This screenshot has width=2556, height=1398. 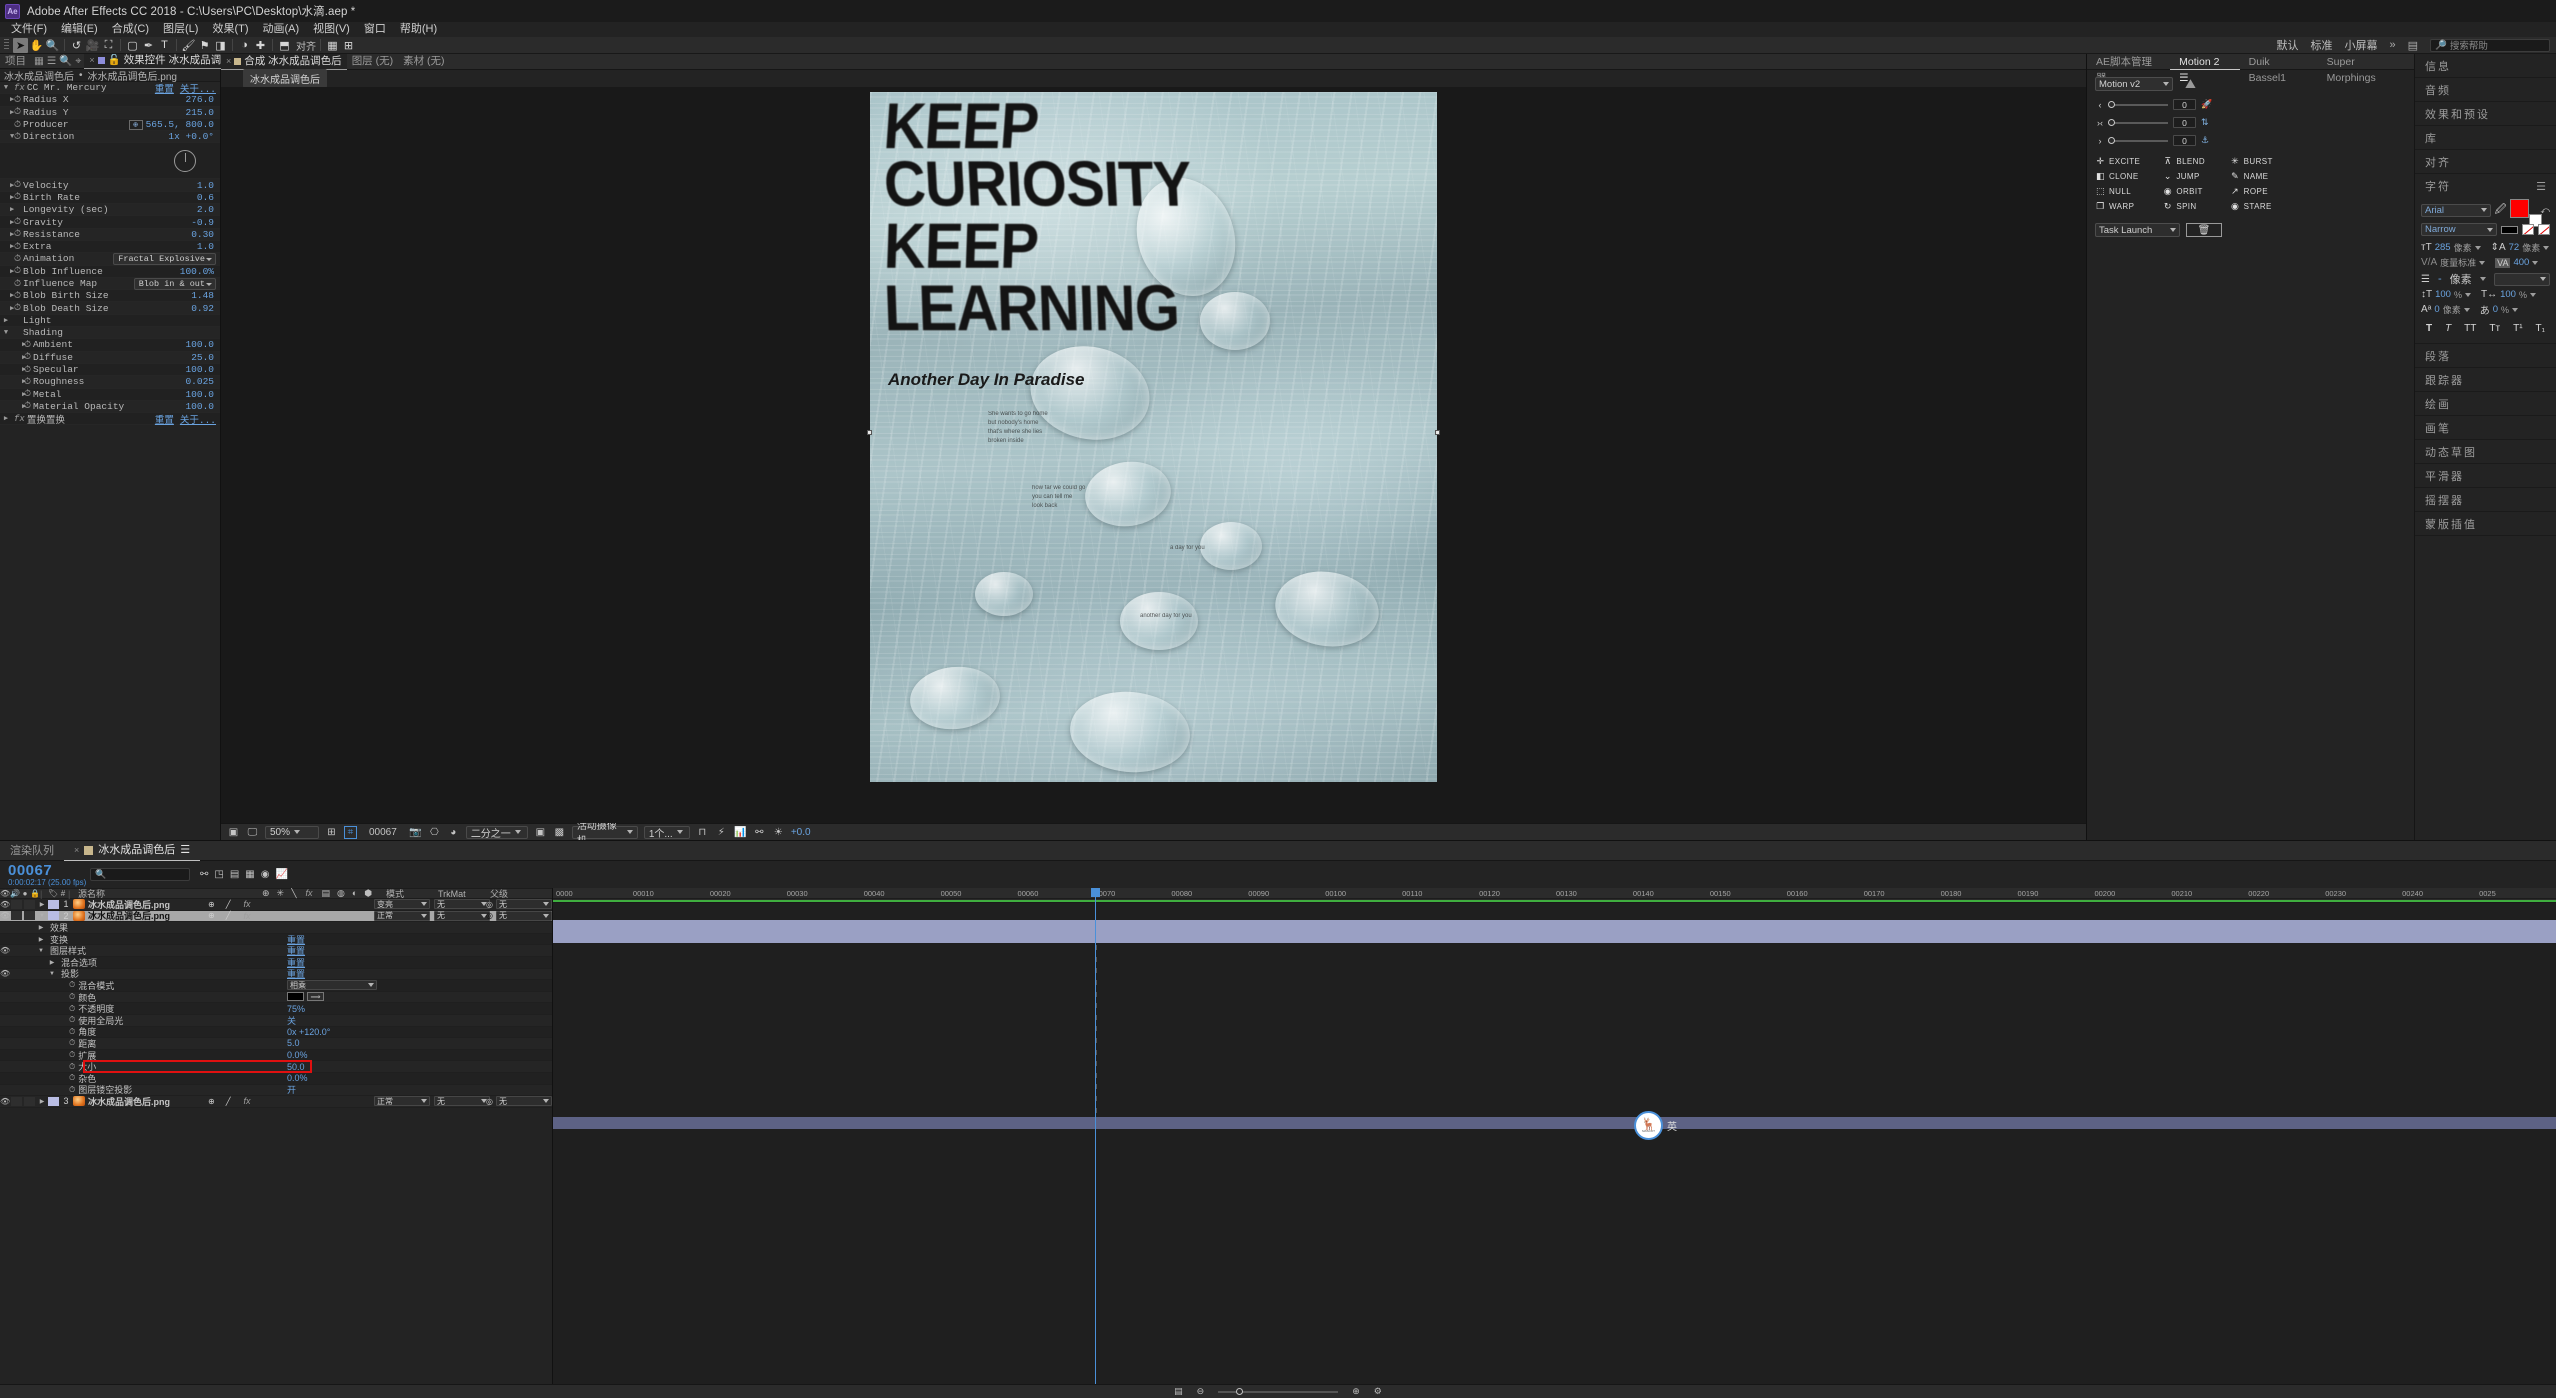 I want to click on timeline-tab-1: × 冰水成品调色后 ☰, so click(x=132, y=850).